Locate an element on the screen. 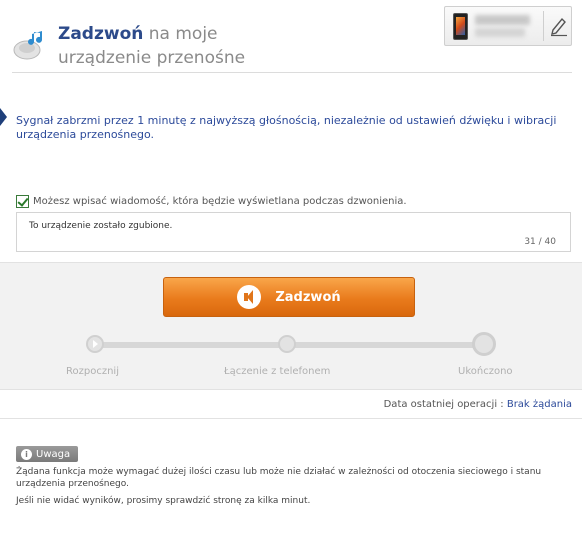 The width and height of the screenshot is (582, 537). progress-step-connecting is located at coordinates (287, 344).